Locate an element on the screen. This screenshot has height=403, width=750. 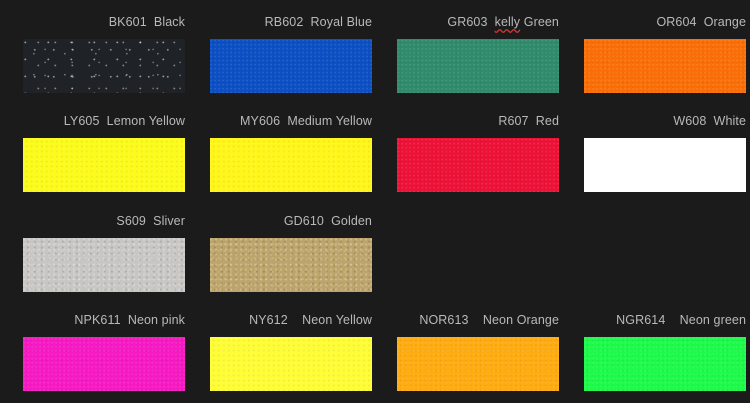
swatch-label: LY605 Lemon Yellow is located at coordinates (124, 121).